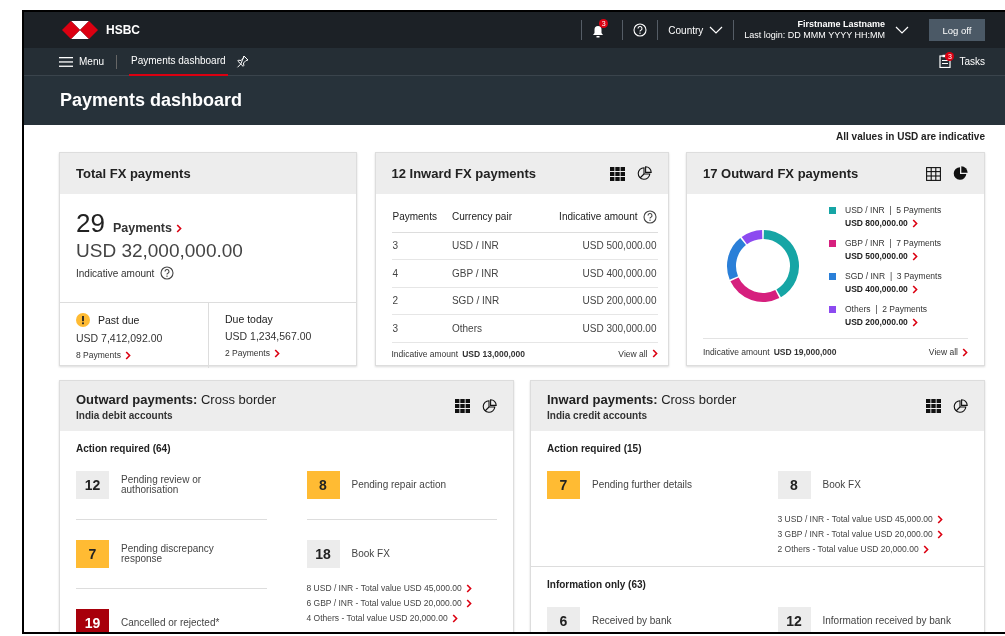 The height and width of the screenshot is (636, 1005). I want to click on payment-count: | 3 Payments, so click(915, 276).